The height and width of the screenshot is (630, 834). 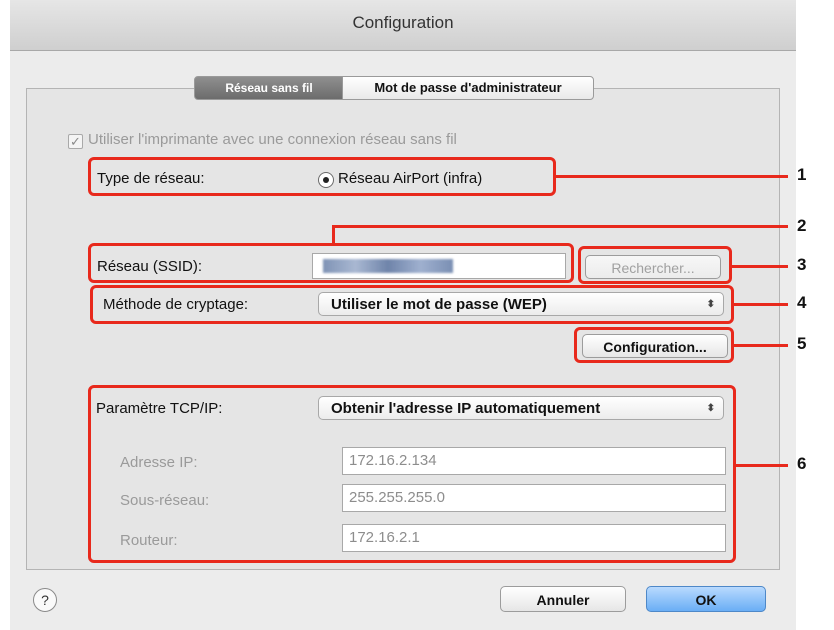 What do you see at coordinates (802, 302) in the screenshot?
I see `callout-number-4: 4` at bounding box center [802, 302].